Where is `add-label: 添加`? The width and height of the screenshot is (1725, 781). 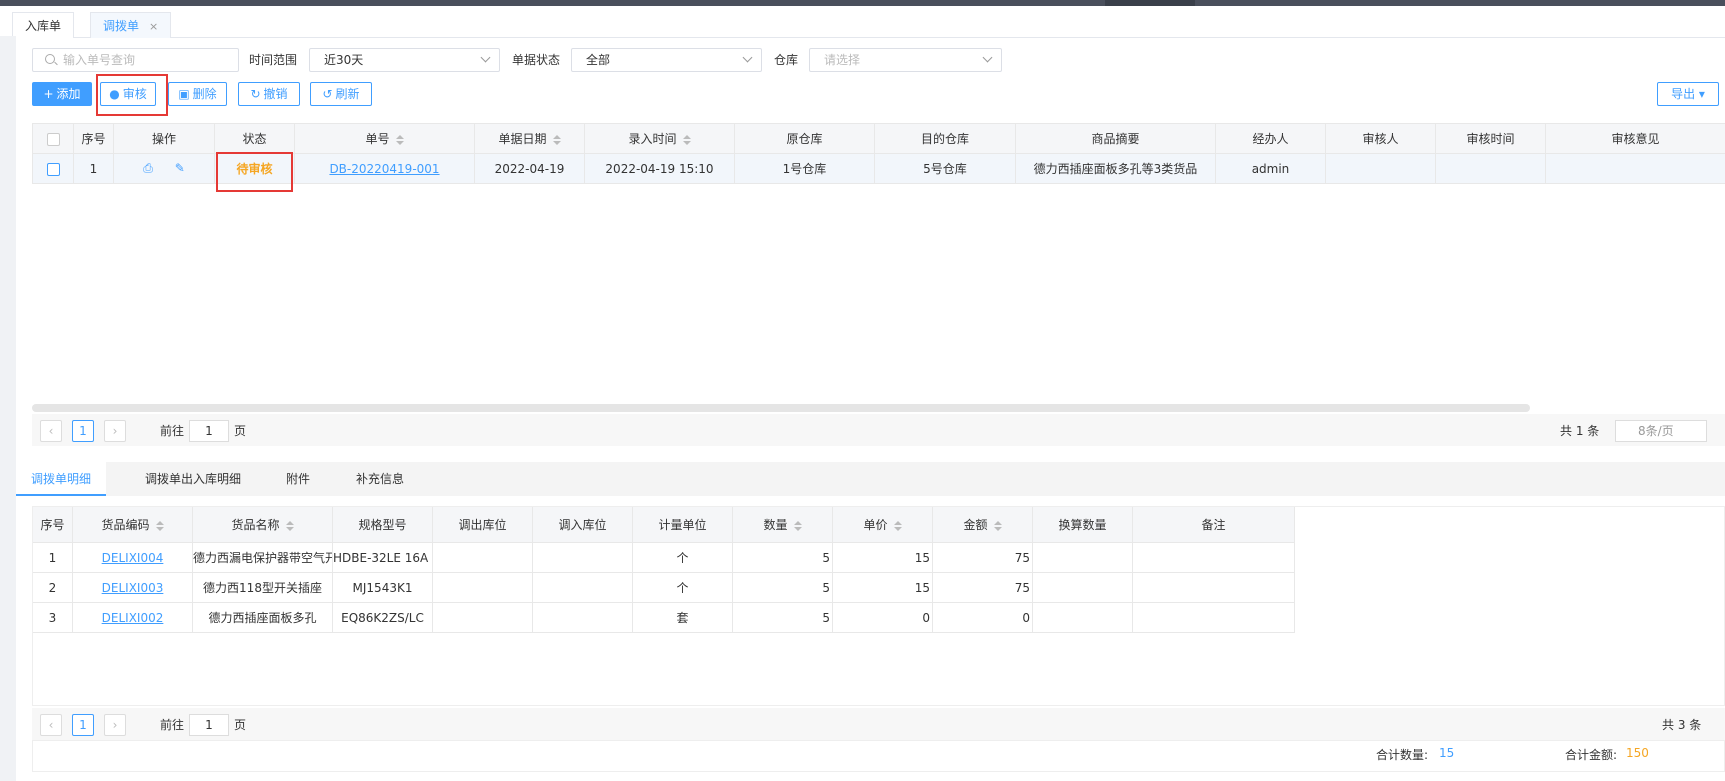
add-label: 添加 is located at coordinates (68, 94).